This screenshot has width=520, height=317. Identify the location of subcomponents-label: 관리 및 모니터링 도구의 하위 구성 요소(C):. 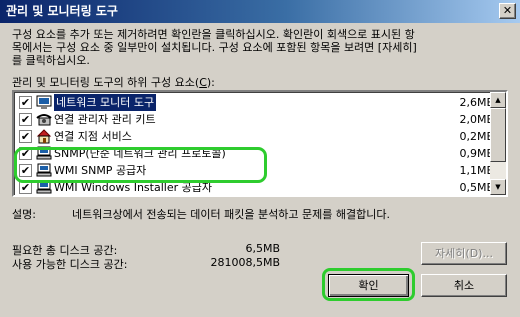
(113, 82).